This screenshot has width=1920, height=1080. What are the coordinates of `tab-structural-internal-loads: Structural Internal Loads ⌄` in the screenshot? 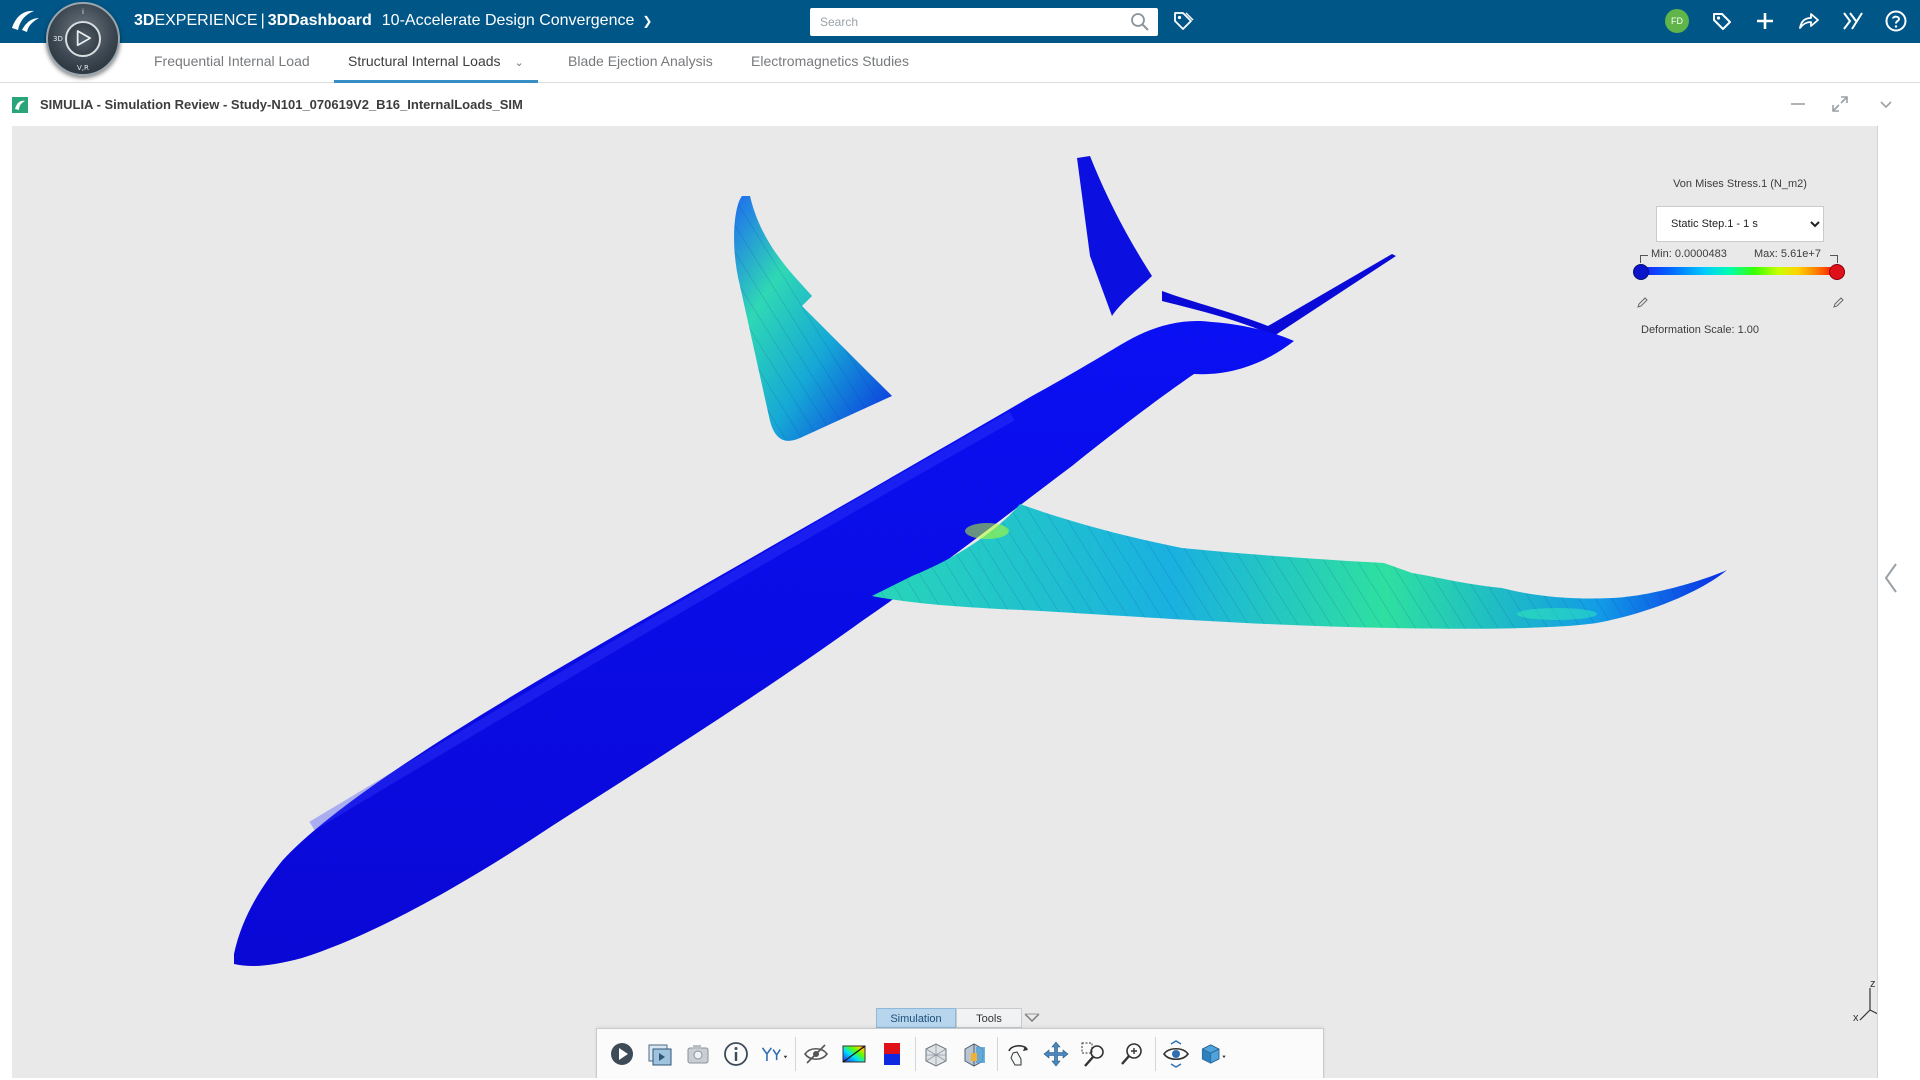 It's located at (436, 68).